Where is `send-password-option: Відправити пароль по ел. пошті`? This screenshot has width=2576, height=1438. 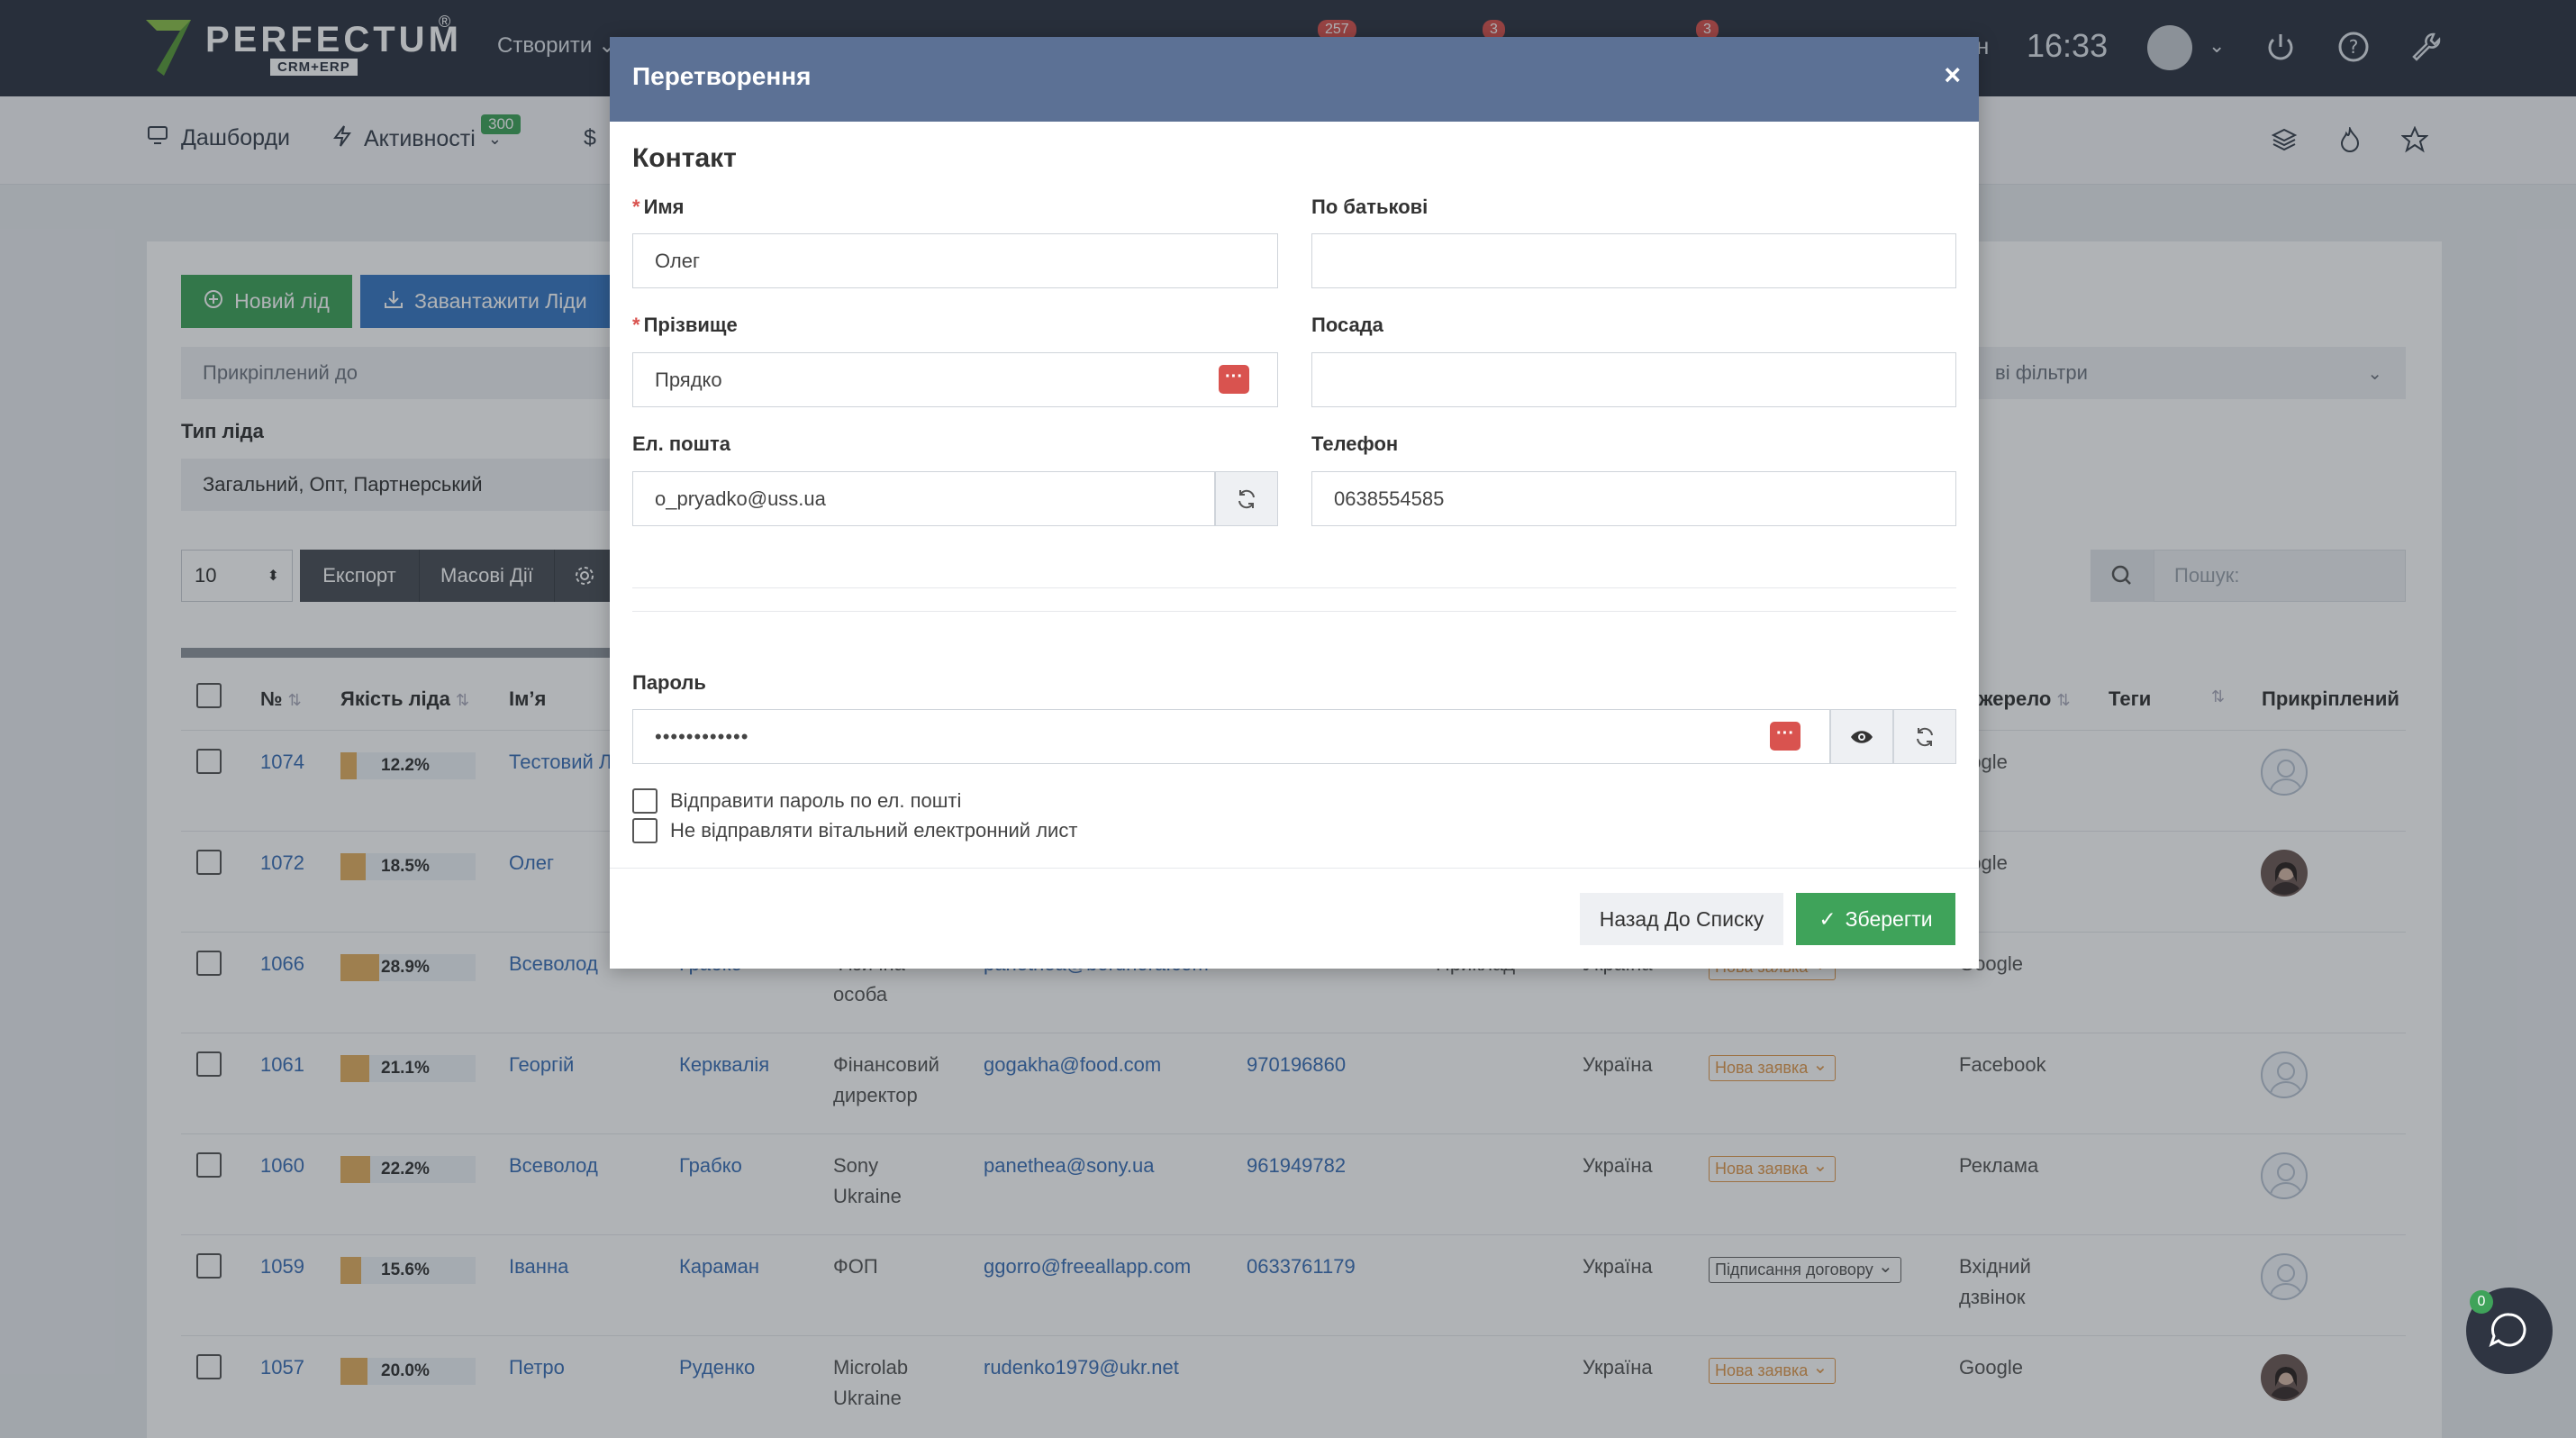 send-password-option: Відправити пароль по ел. пошті is located at coordinates (796, 801).